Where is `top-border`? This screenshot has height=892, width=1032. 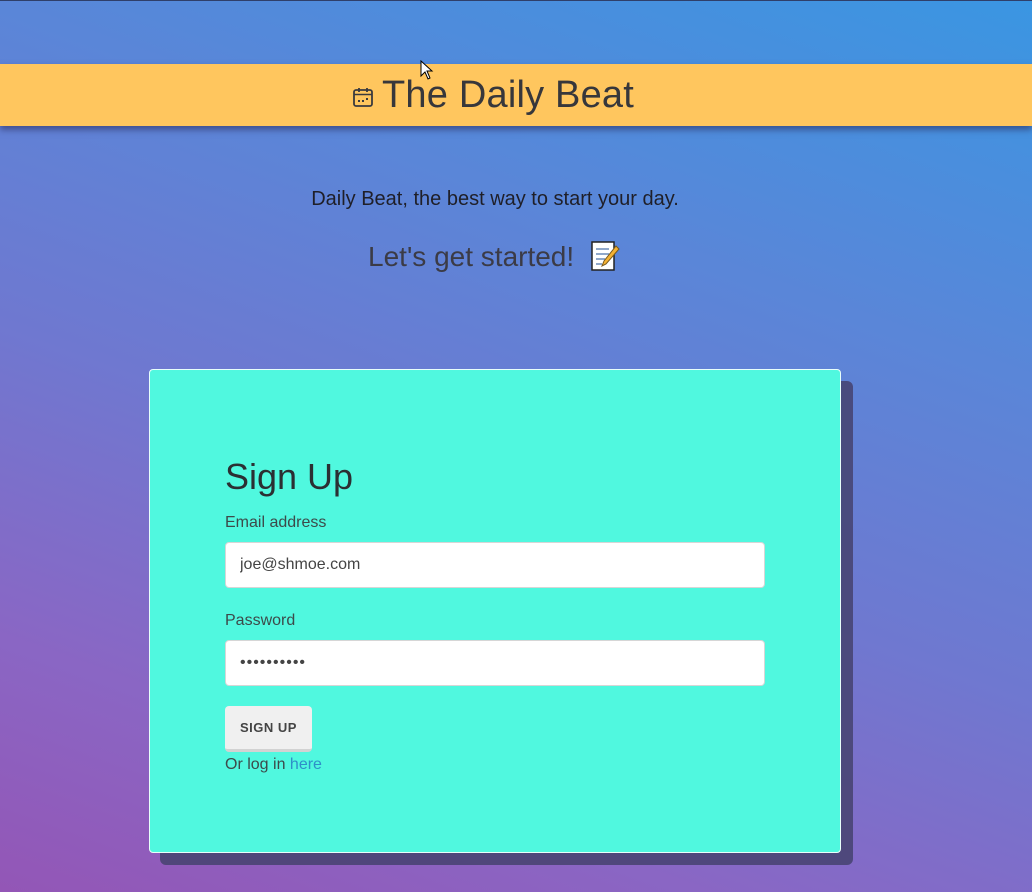 top-border is located at coordinates (516, 0).